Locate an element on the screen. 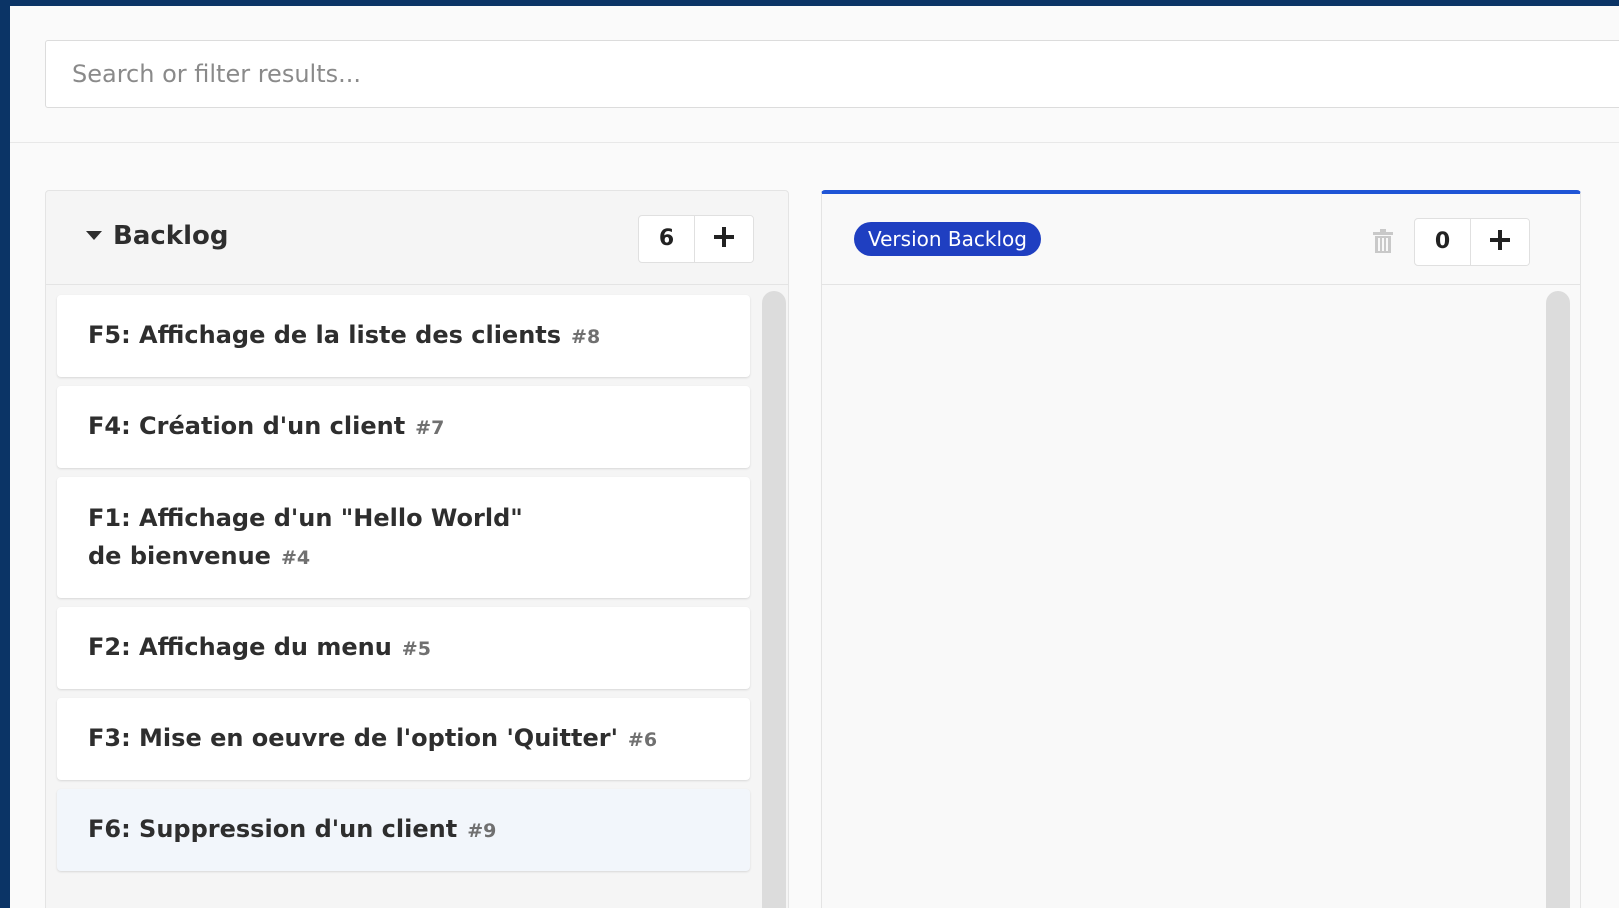 The width and height of the screenshot is (1619, 908). trash-icon is located at coordinates (1383, 241).